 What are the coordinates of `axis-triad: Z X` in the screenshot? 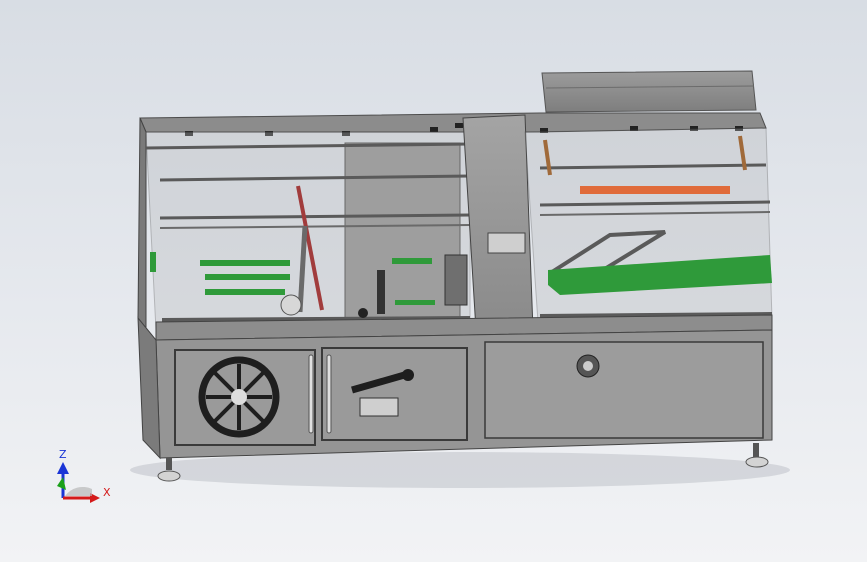 It's located at (84, 475).